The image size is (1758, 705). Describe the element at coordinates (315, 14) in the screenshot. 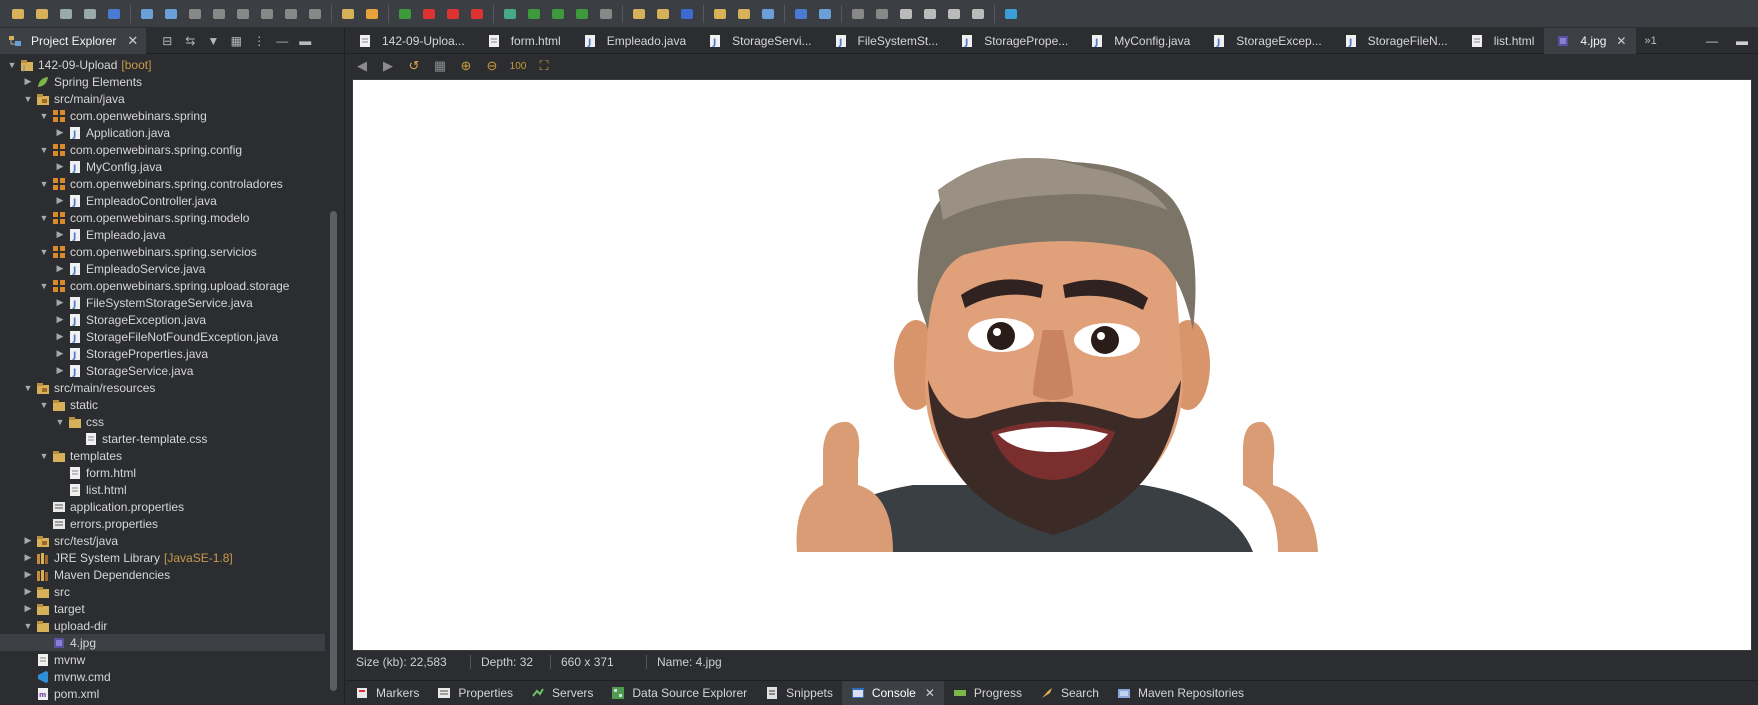

I see `step-return-icon` at that location.